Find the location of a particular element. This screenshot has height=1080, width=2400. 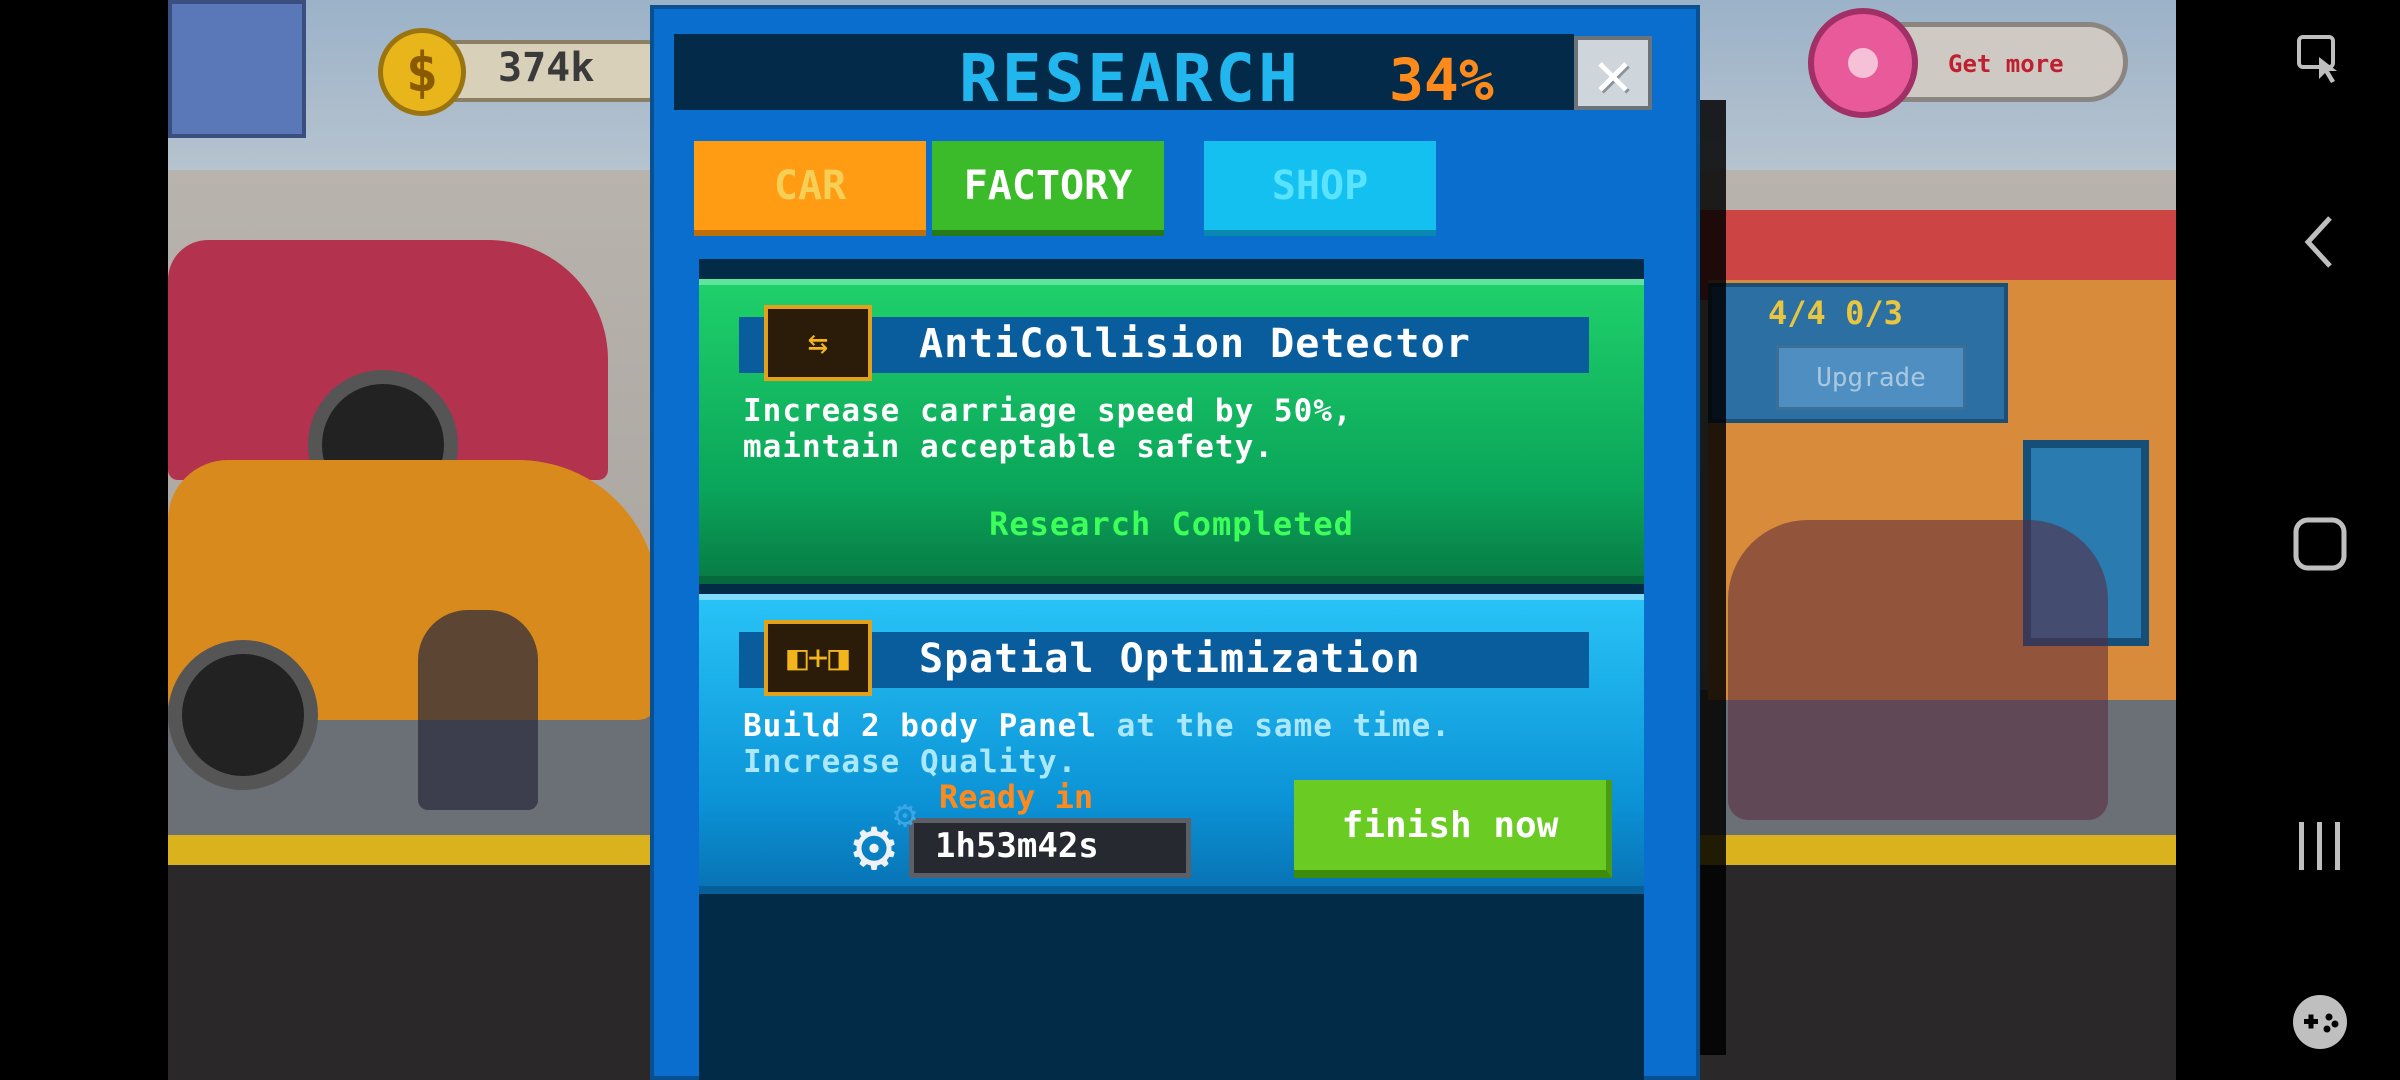

avatar is located at coordinates (237, 69).